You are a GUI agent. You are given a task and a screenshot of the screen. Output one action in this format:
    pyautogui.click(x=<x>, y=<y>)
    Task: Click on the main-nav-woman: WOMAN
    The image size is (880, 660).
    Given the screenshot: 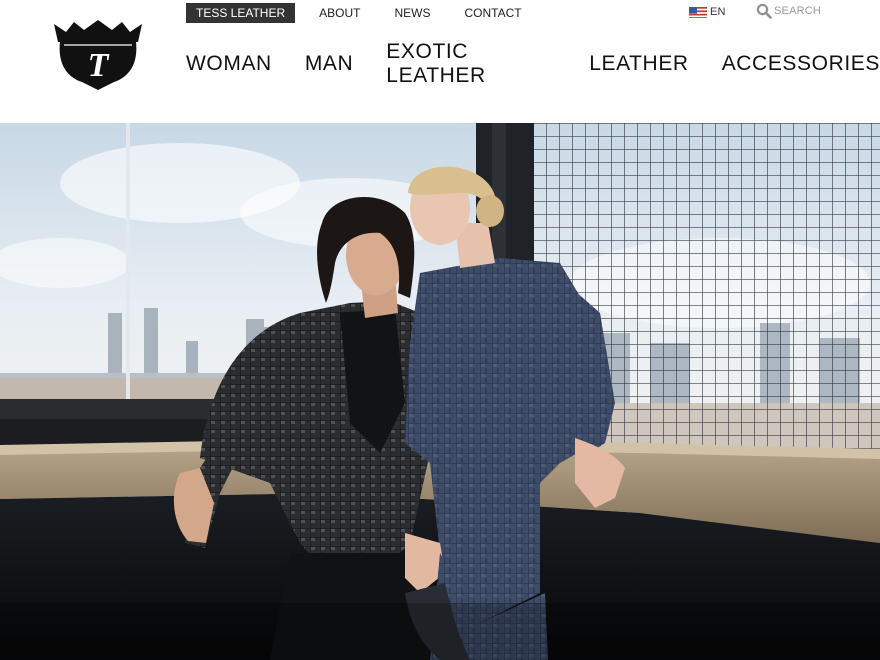 What is the action you would take?
    pyautogui.click(x=229, y=64)
    